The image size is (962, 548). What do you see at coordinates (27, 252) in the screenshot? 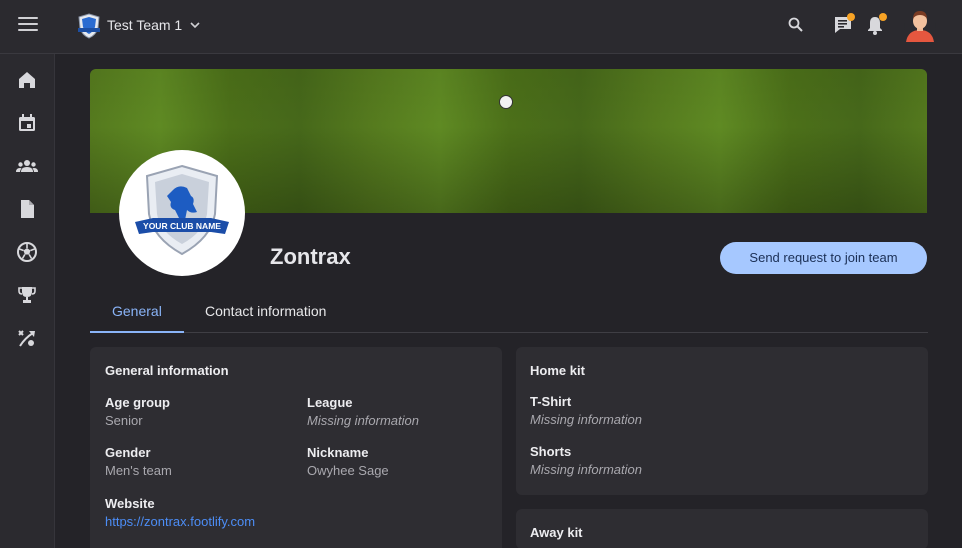
I see `soccer-ball-icon` at bounding box center [27, 252].